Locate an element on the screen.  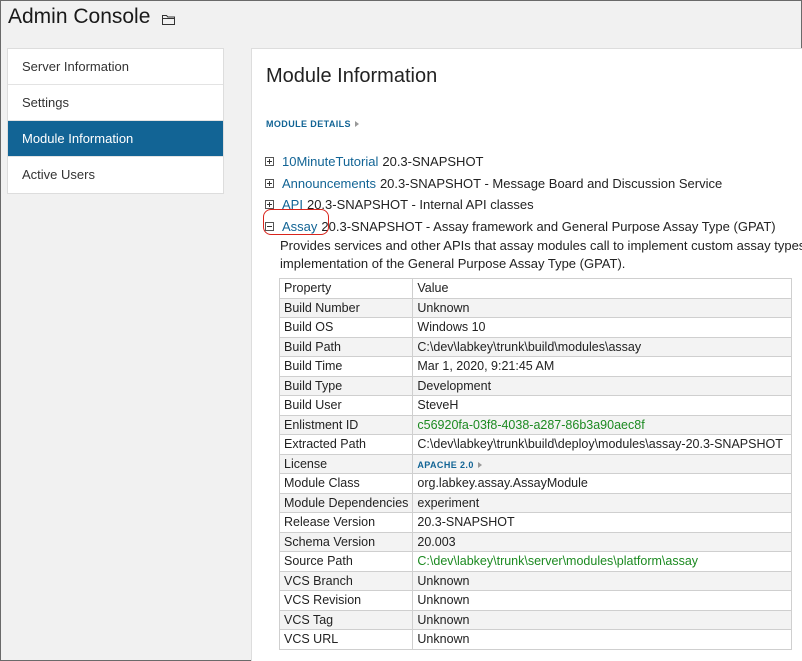
column-header: Property is located at coordinates (346, 288).